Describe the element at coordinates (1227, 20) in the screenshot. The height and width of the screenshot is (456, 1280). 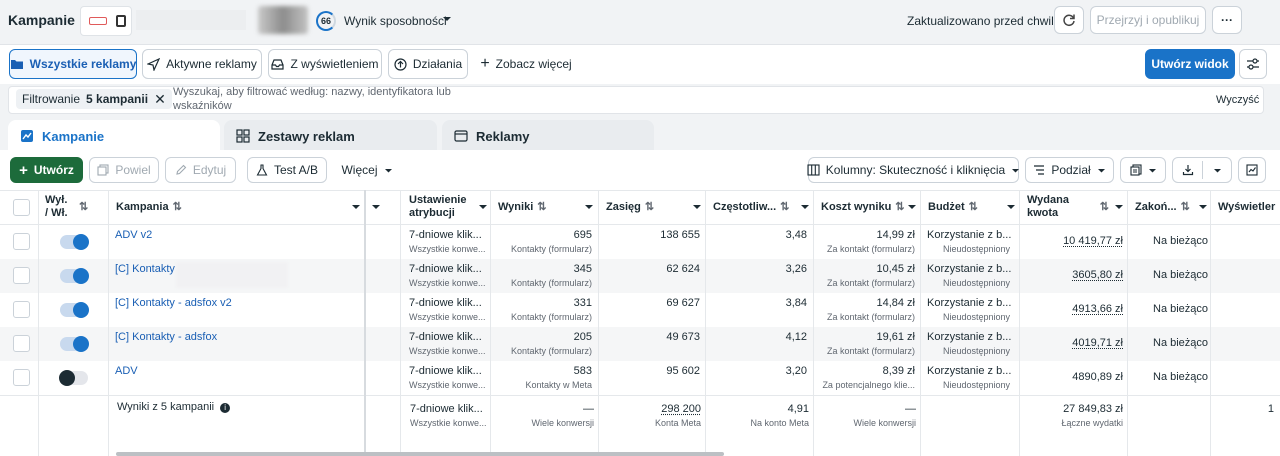
I see `more-options-button: ···` at that location.